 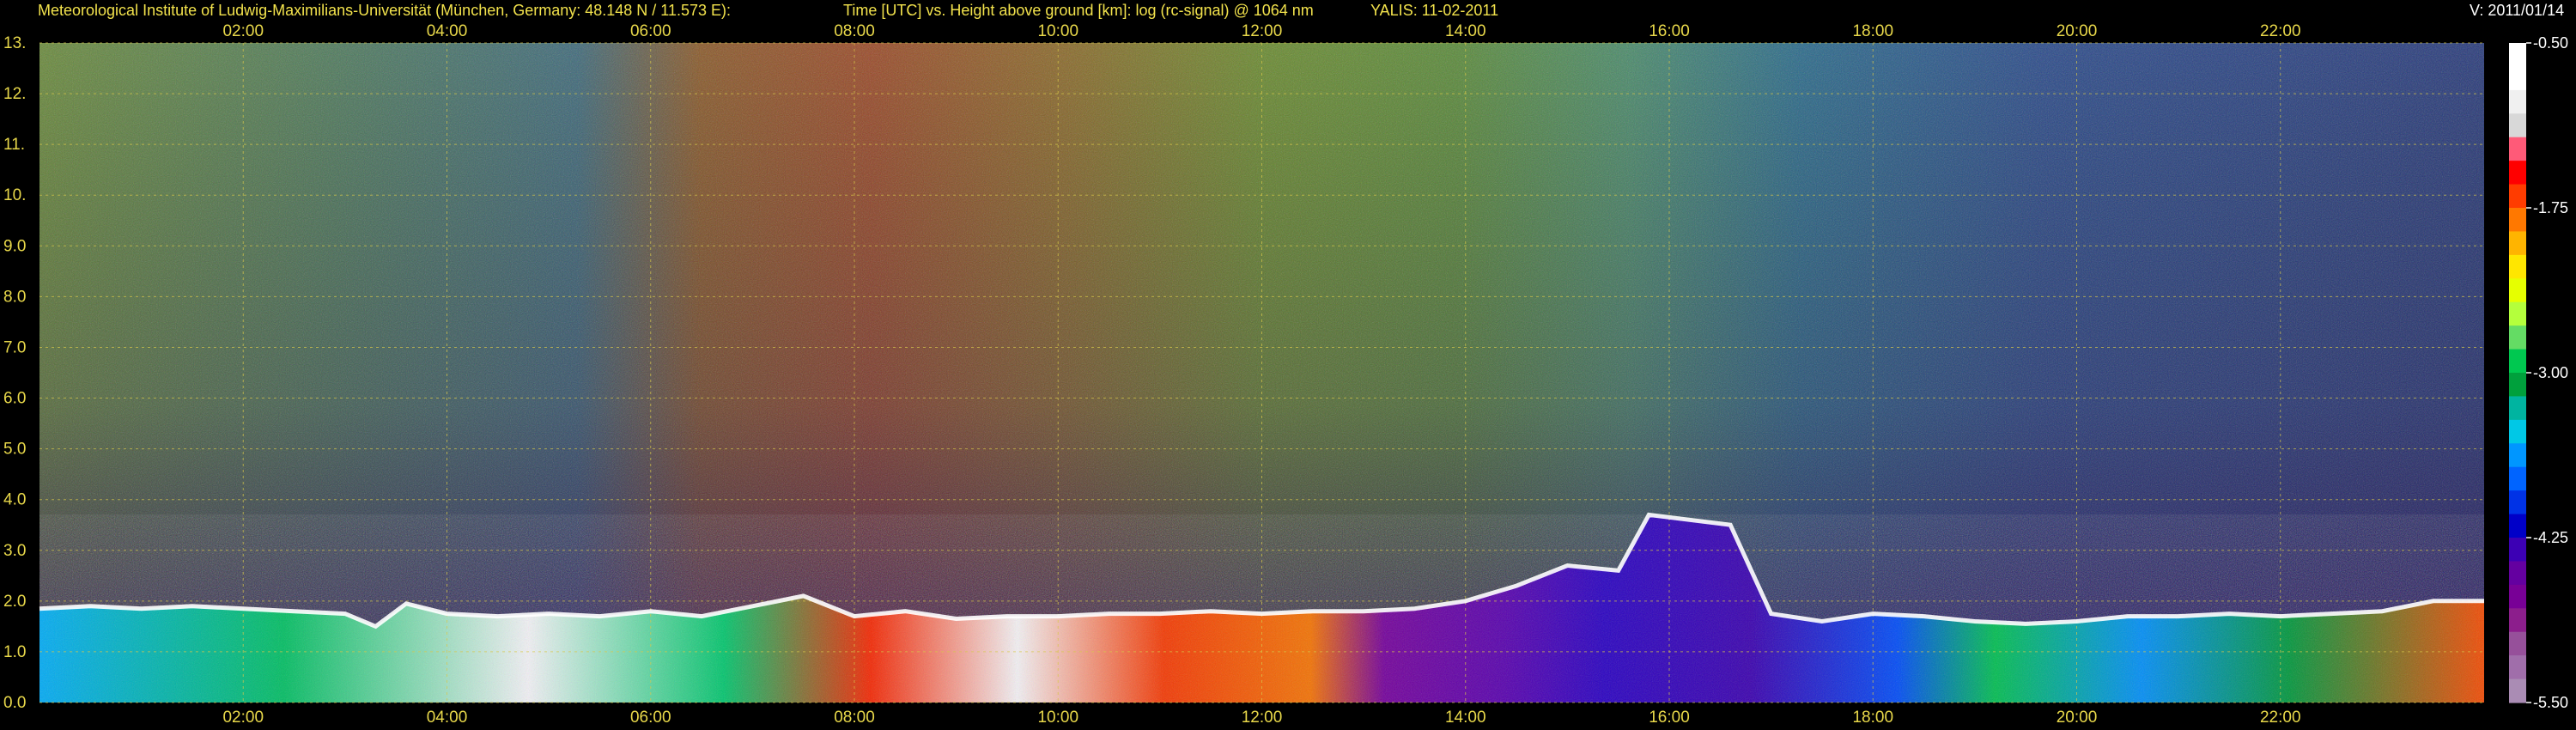 What do you see at coordinates (2551, 702) in the screenshot?
I see `colorbar-tick-label: -5.50` at bounding box center [2551, 702].